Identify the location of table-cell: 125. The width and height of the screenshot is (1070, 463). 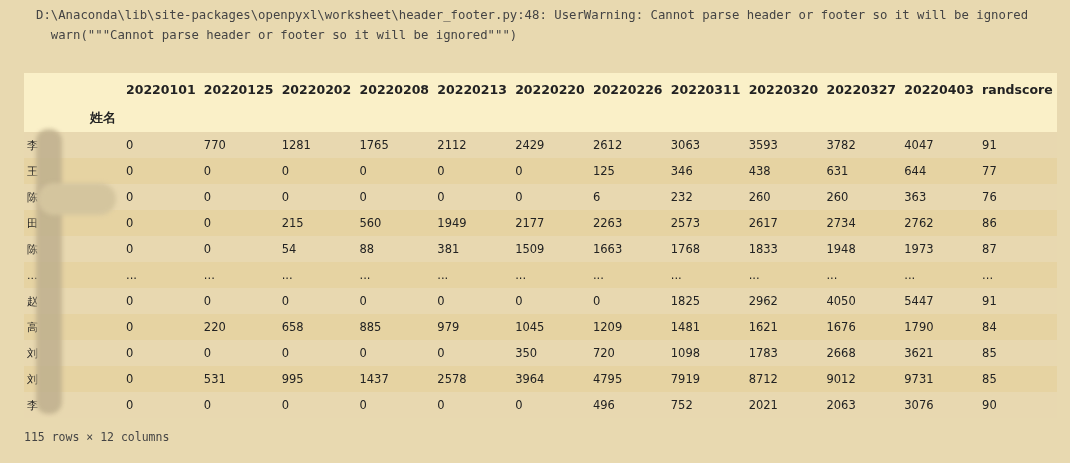
(603, 171).